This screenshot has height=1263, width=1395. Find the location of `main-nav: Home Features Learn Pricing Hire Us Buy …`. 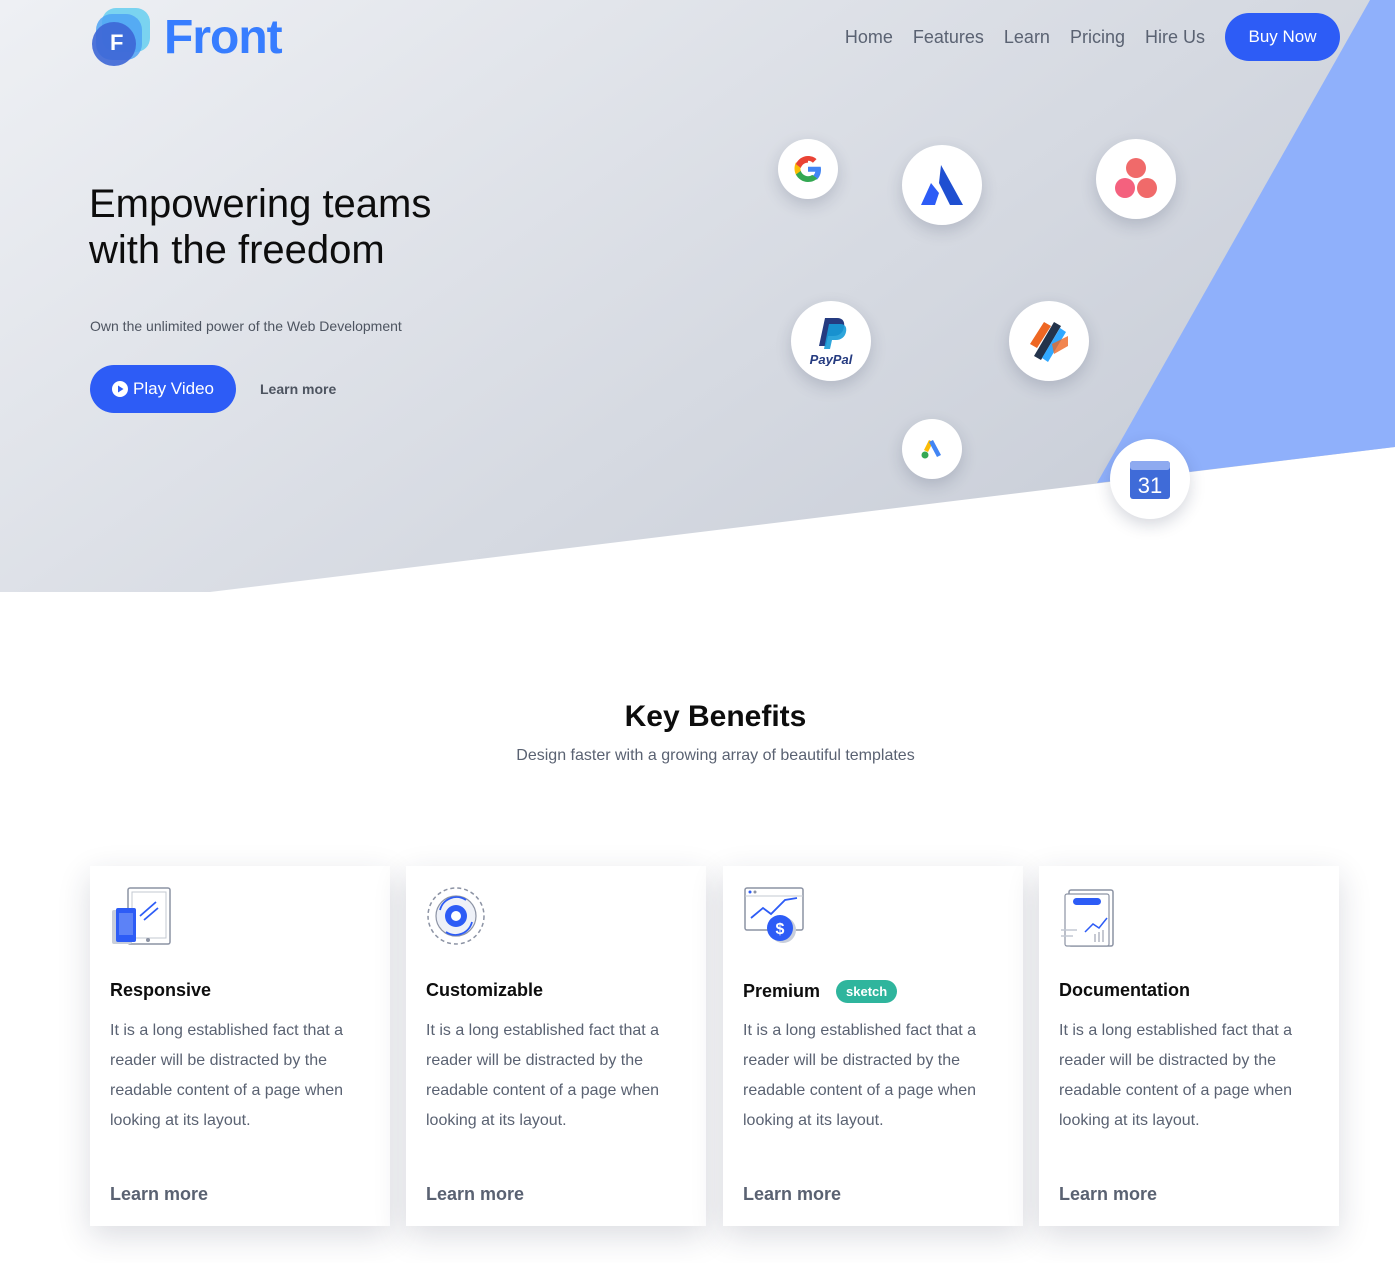

main-nav: Home Features Learn Pricing Hire Us Buy … is located at coordinates (1092, 37).